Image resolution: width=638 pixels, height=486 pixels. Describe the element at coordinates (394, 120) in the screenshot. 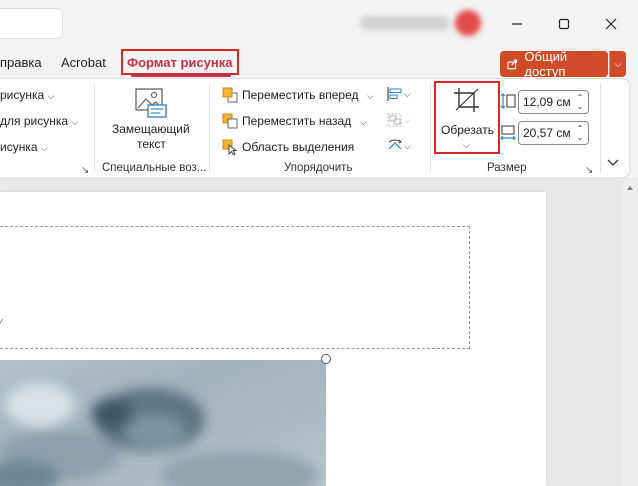

I see `group-objects-icon` at that location.